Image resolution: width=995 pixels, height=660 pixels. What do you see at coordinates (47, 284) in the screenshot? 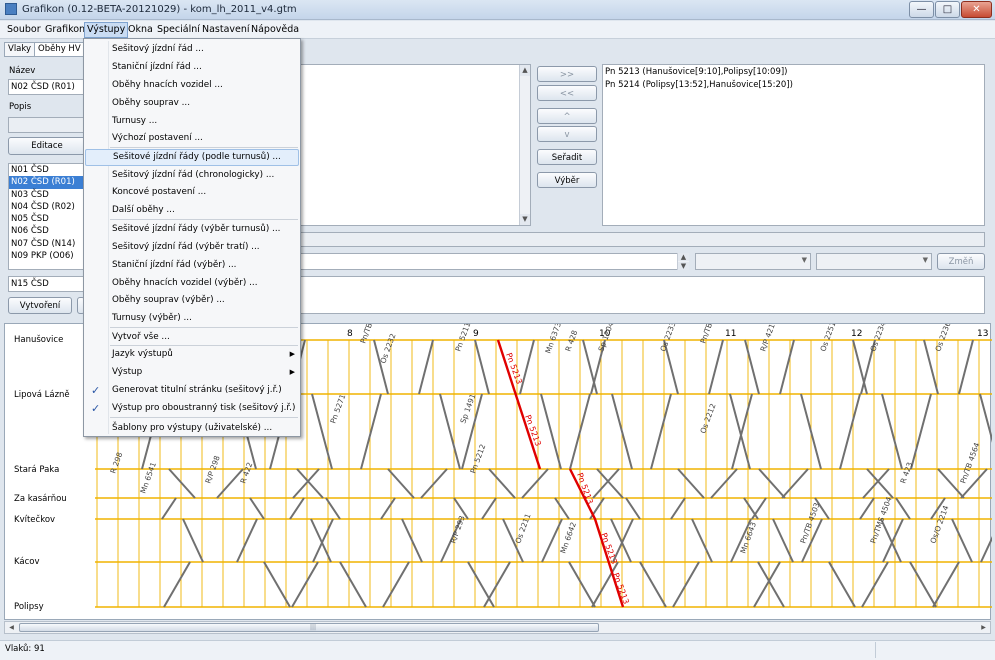
I see `new-circulation-field: N15 ČSD` at bounding box center [47, 284].